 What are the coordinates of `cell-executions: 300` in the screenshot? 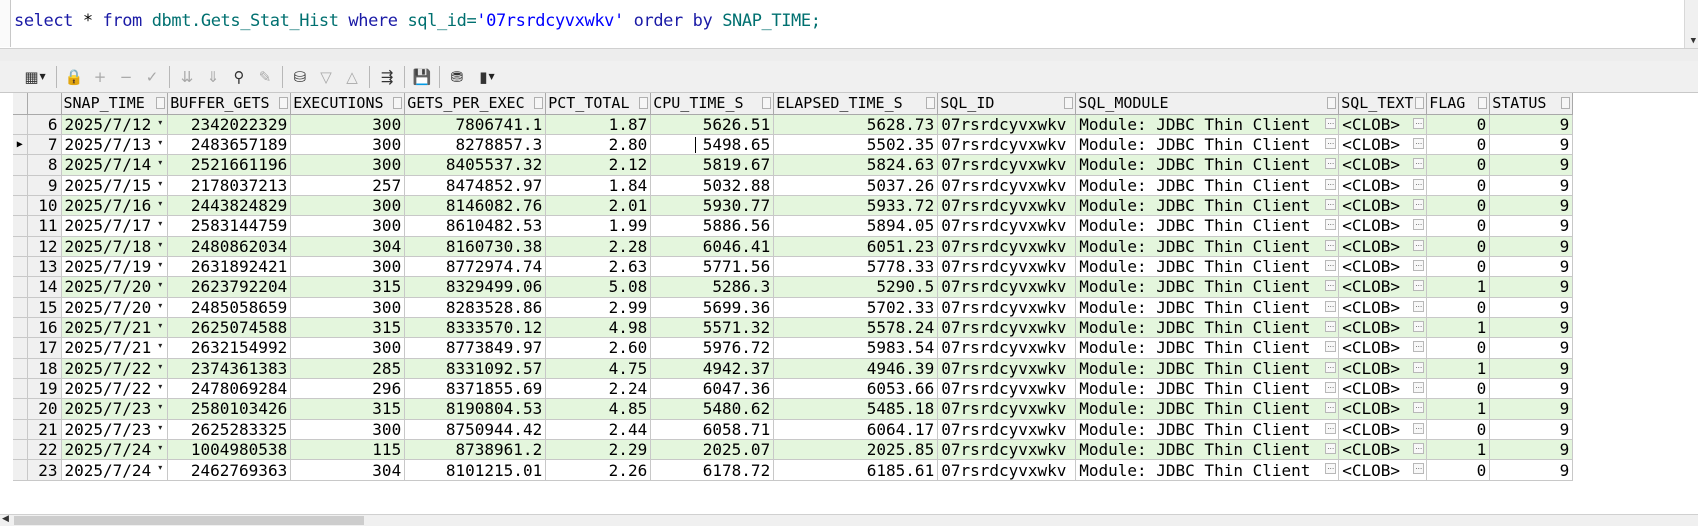 It's located at (348, 145).